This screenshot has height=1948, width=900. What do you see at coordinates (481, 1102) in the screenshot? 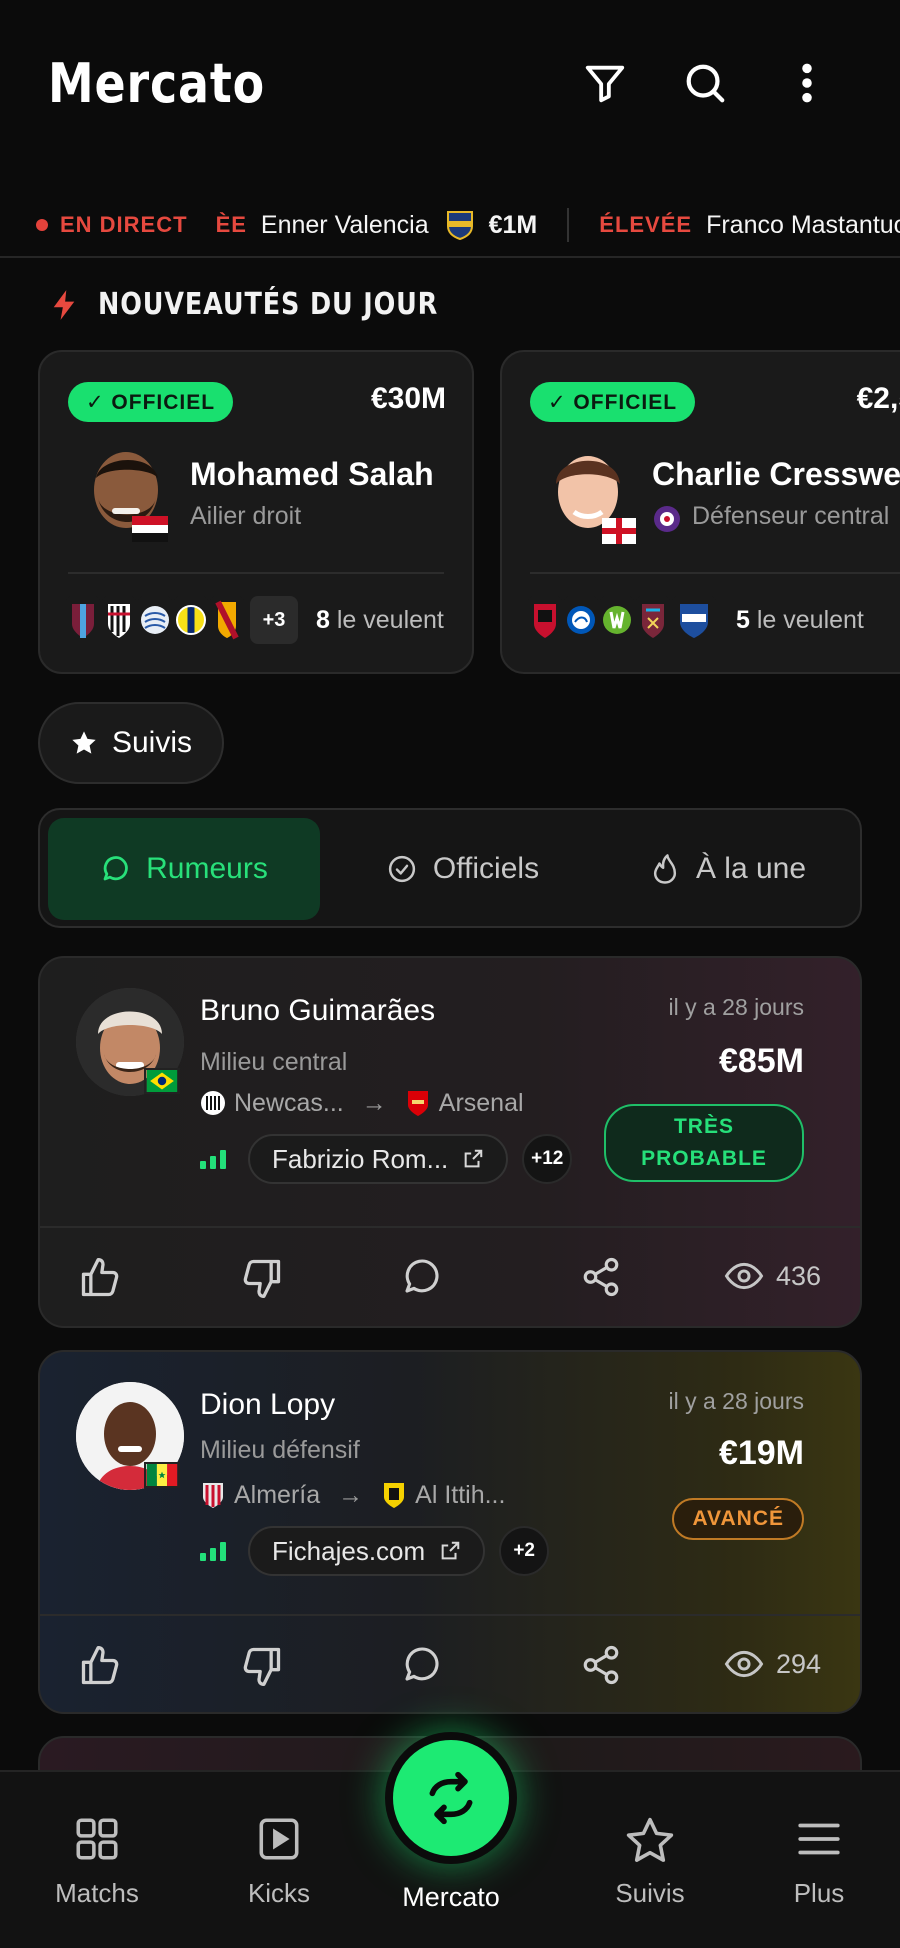
I see `to-club: Arsenal` at bounding box center [481, 1102].